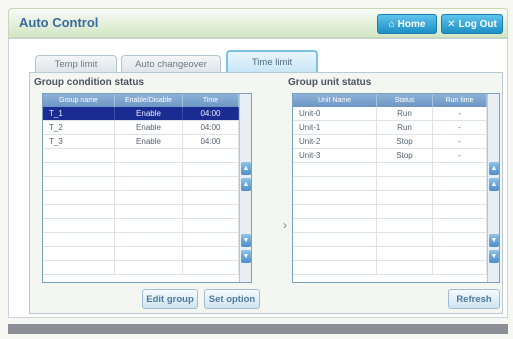  I want to click on column-header: Enable/Disable, so click(149, 100).